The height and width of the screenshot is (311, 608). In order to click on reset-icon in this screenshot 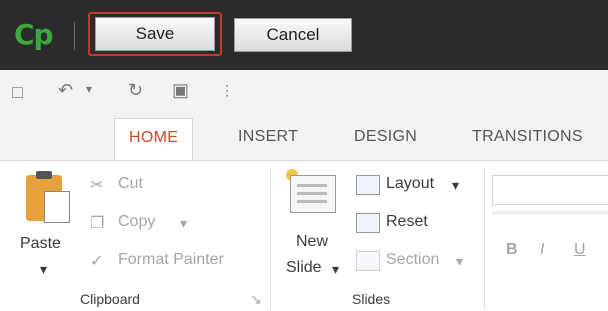, I will do `click(368, 223)`.